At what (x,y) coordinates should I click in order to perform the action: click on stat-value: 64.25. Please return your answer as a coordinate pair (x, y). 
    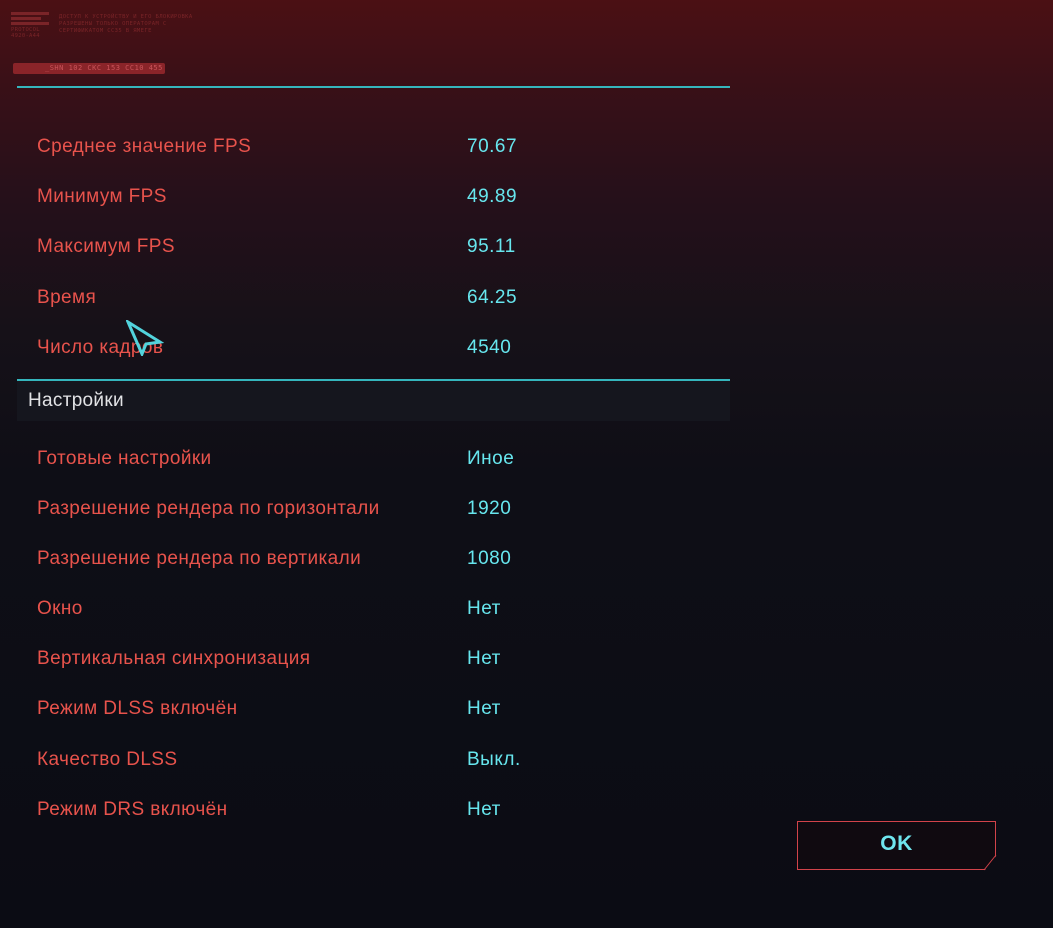
    Looking at the image, I should click on (492, 297).